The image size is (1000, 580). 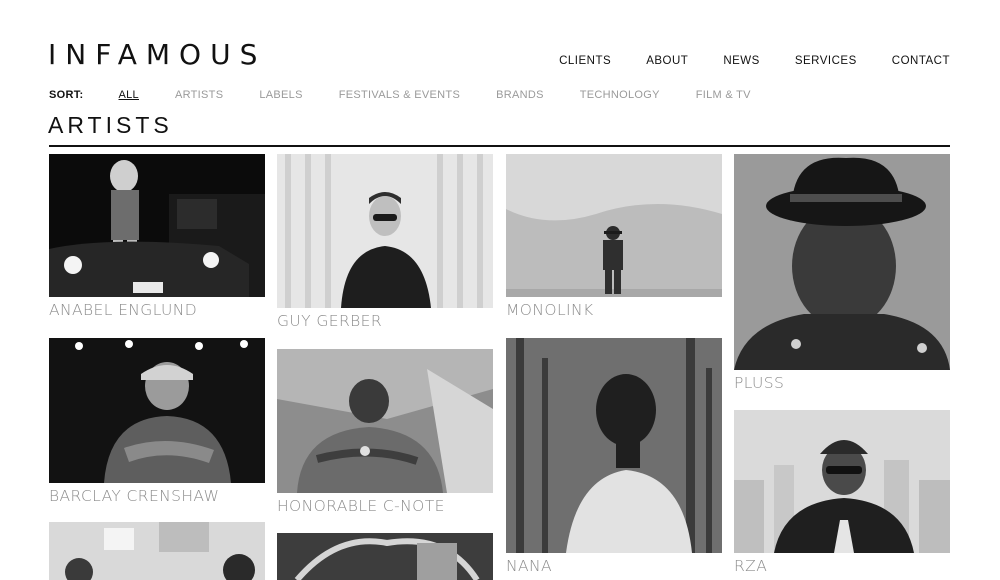 What do you see at coordinates (741, 61) in the screenshot?
I see `nav-news: NEWS` at bounding box center [741, 61].